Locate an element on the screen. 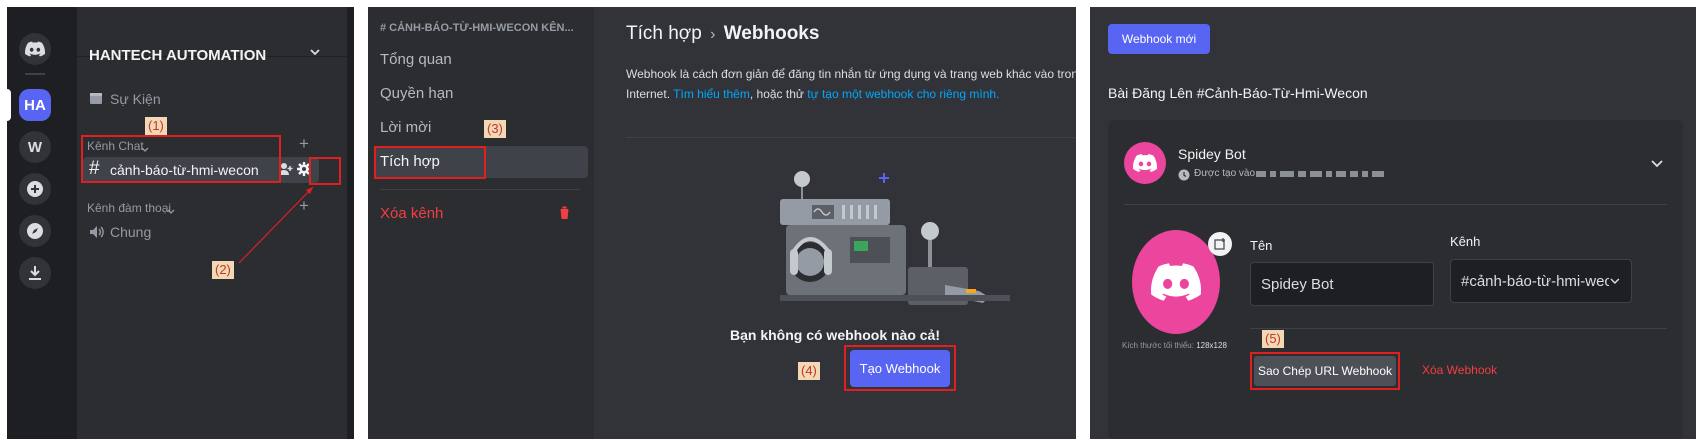 The image size is (1703, 443). section-title: Bài Đăng Lên #Cảnh-Báo-Từ-Hmi-Wecon is located at coordinates (1238, 93).